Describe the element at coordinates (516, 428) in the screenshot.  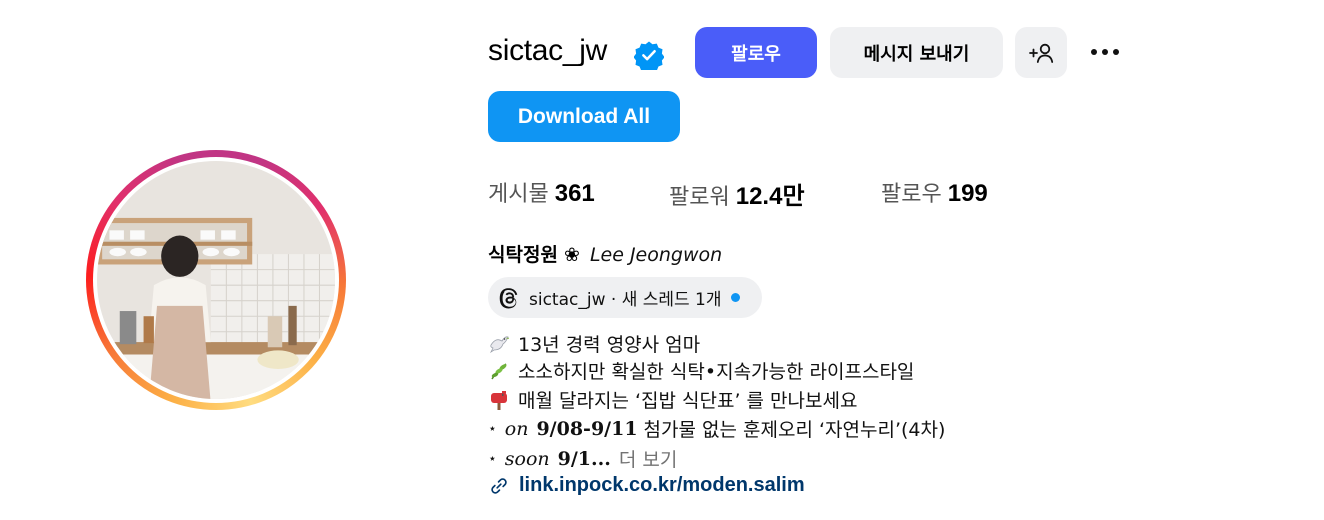
I see `bio-word: on` at that location.